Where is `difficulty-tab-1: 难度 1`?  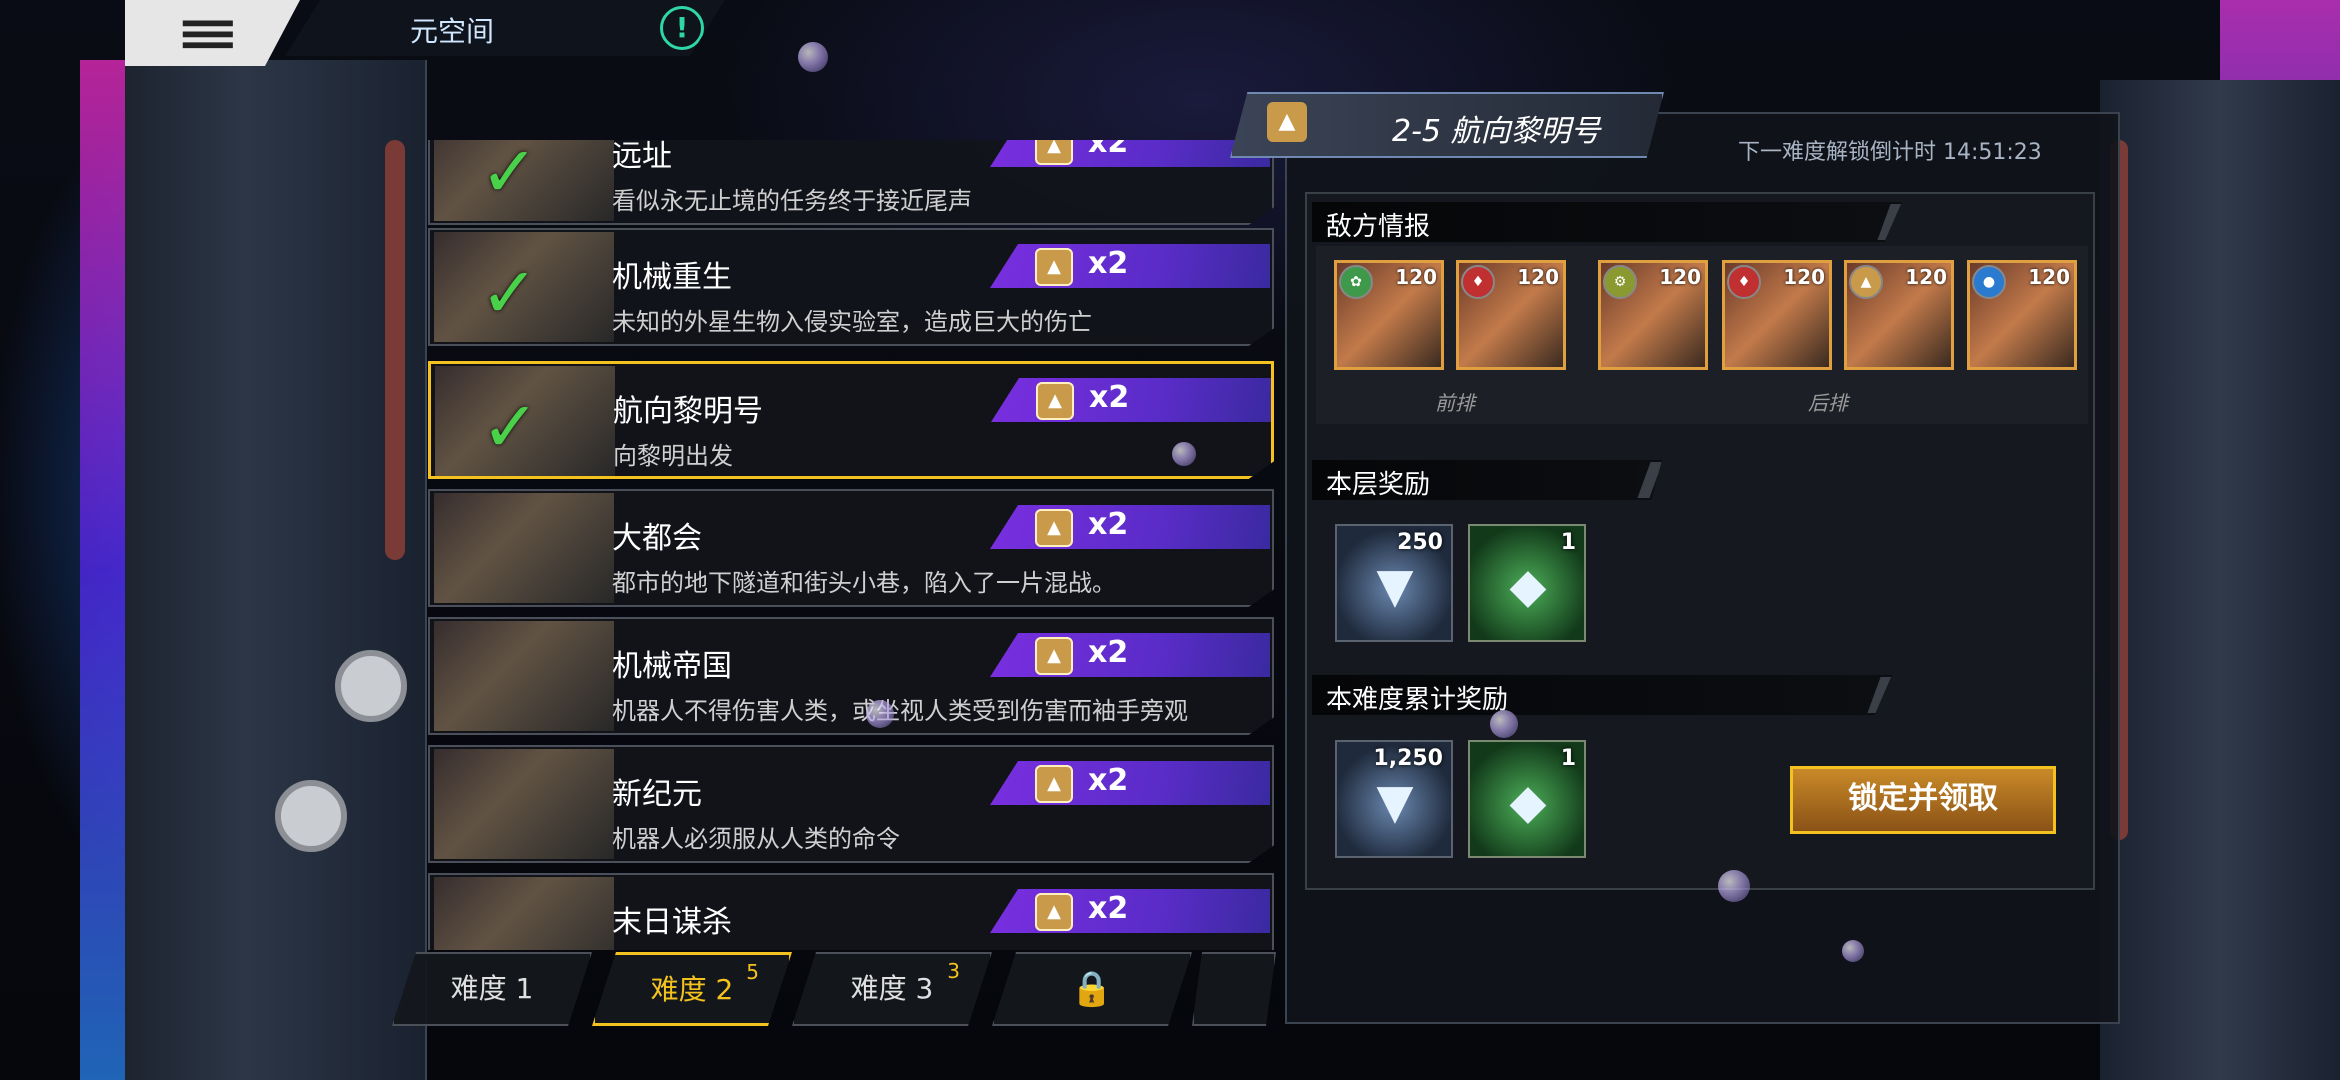
difficulty-tab-1: 难度 1 is located at coordinates (492, 989).